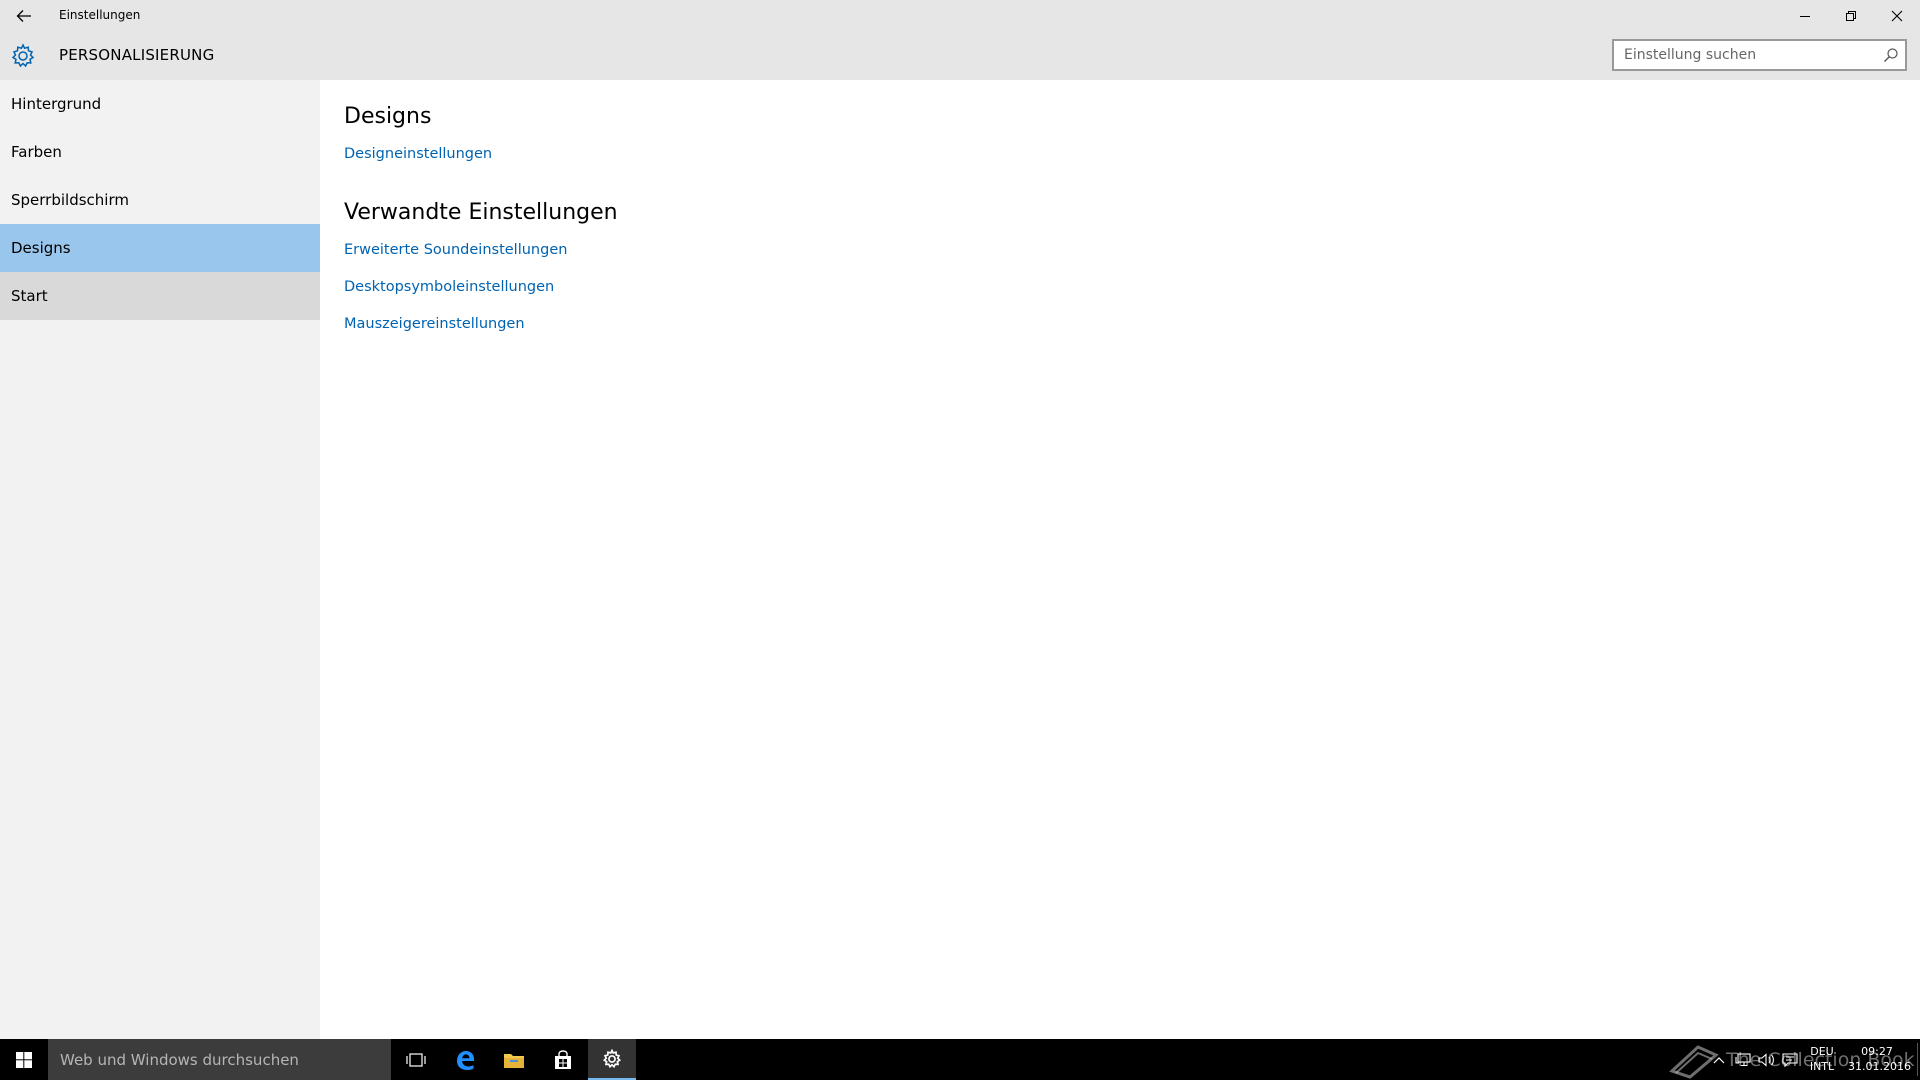 The image size is (1920, 1080). I want to click on input-language-indicator: DEU INTL, so click(1822, 1059).